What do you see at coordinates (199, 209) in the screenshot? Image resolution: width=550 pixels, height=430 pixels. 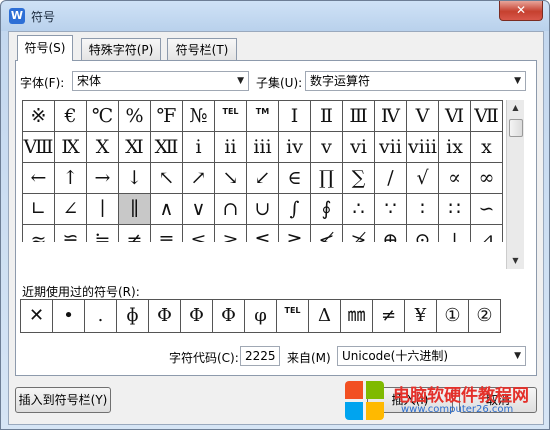 I see `symbol-cell: ∨` at bounding box center [199, 209].